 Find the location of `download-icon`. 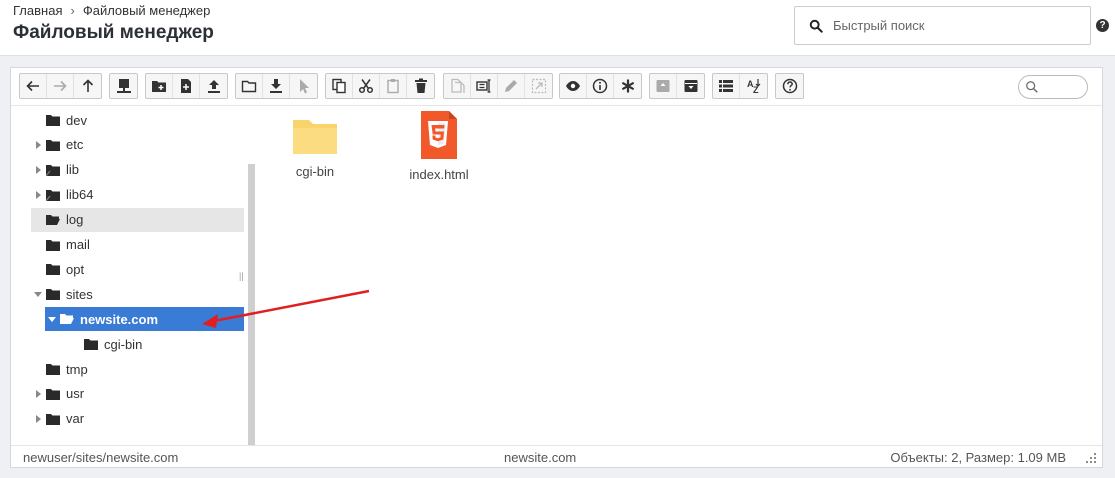

download-icon is located at coordinates (276, 86).